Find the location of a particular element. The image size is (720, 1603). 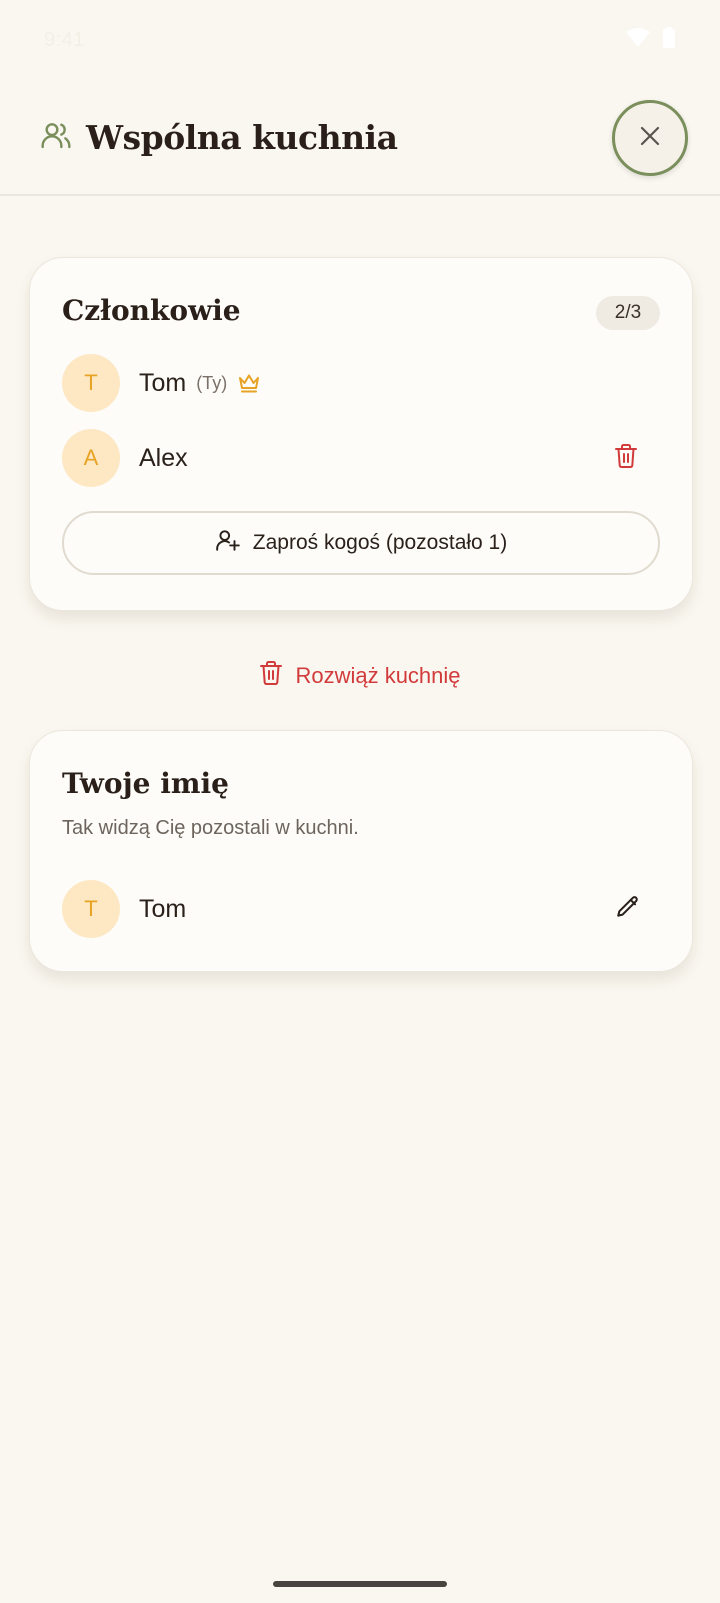

member-row-tom: T Tom (Ty) is located at coordinates (361, 383).